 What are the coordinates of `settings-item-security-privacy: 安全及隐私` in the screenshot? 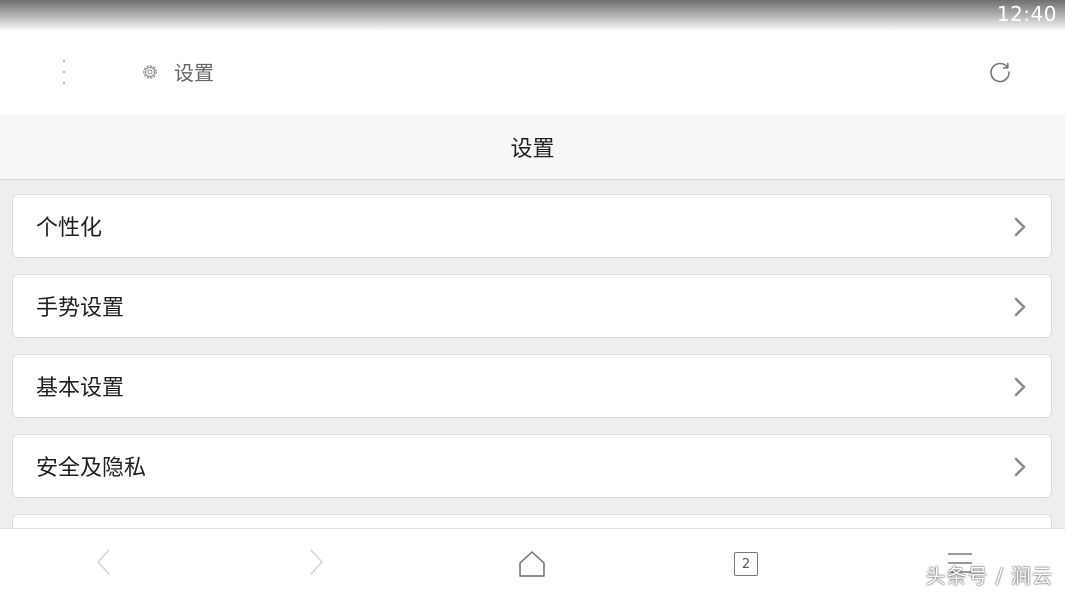 It's located at (532, 466).